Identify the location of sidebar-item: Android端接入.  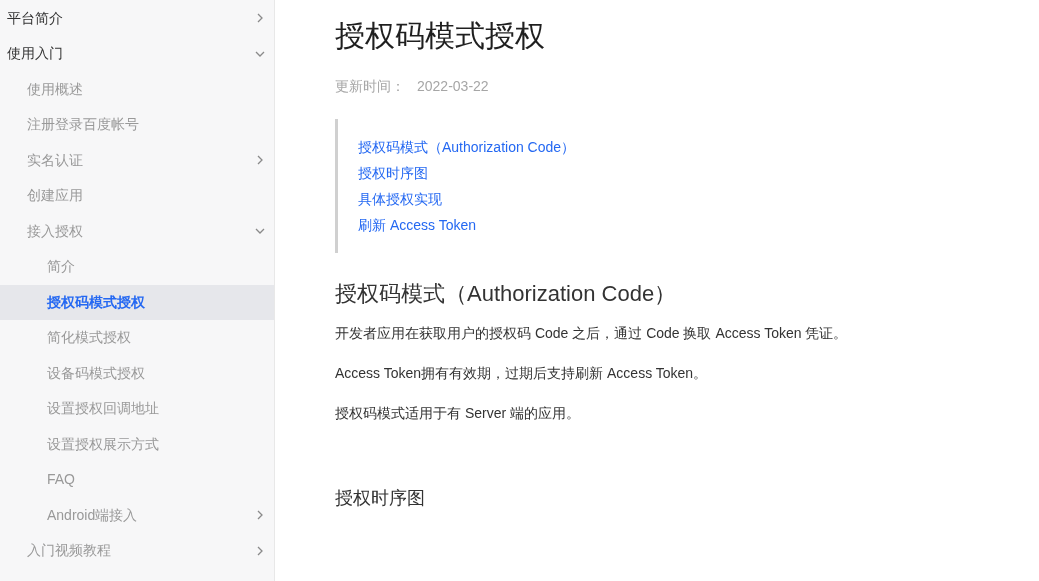
(137, 515).